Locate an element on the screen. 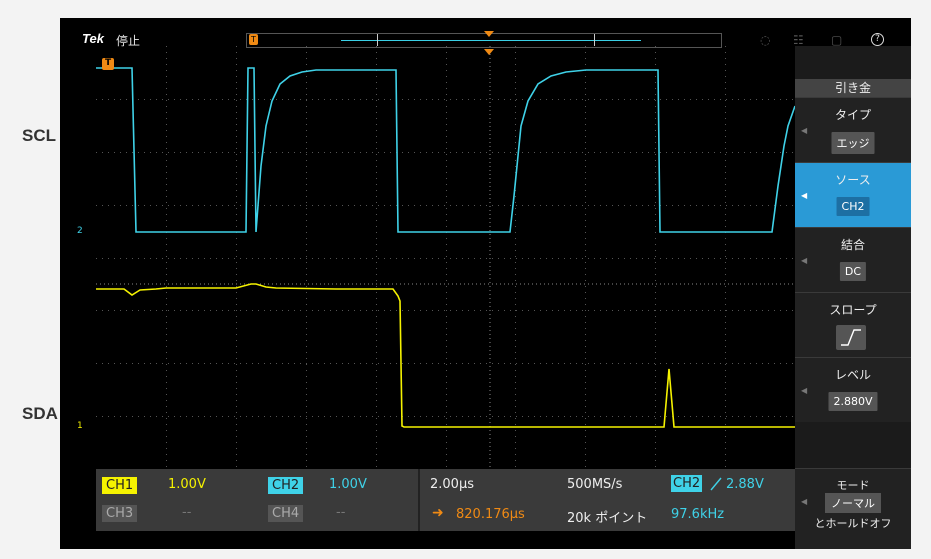  ch2-button: CH2 is located at coordinates (286, 485).